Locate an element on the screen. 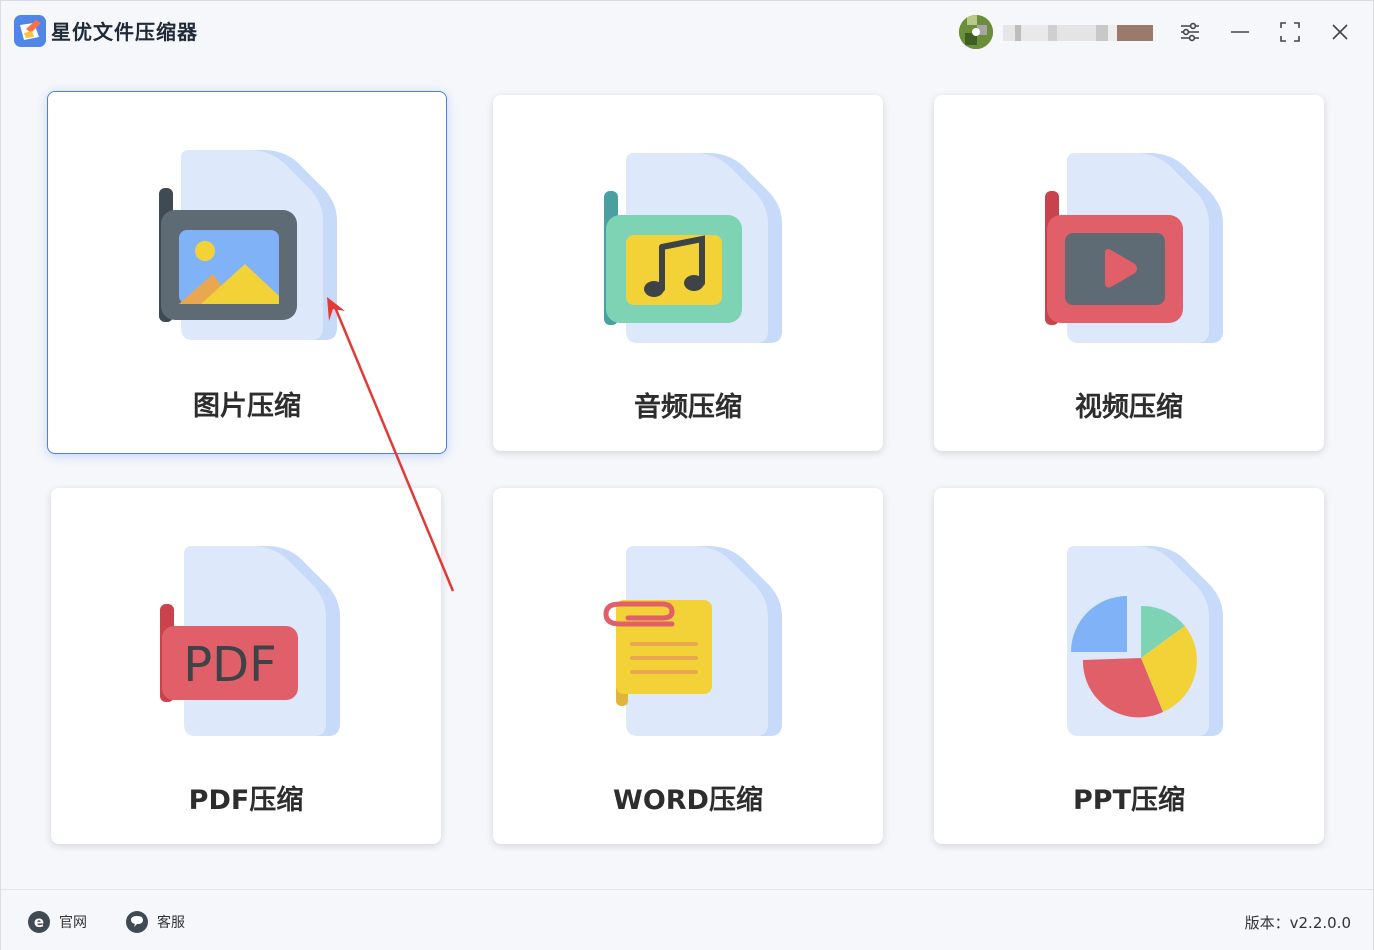 The image size is (1374, 950). word-file-icon is located at coordinates (692, 641).